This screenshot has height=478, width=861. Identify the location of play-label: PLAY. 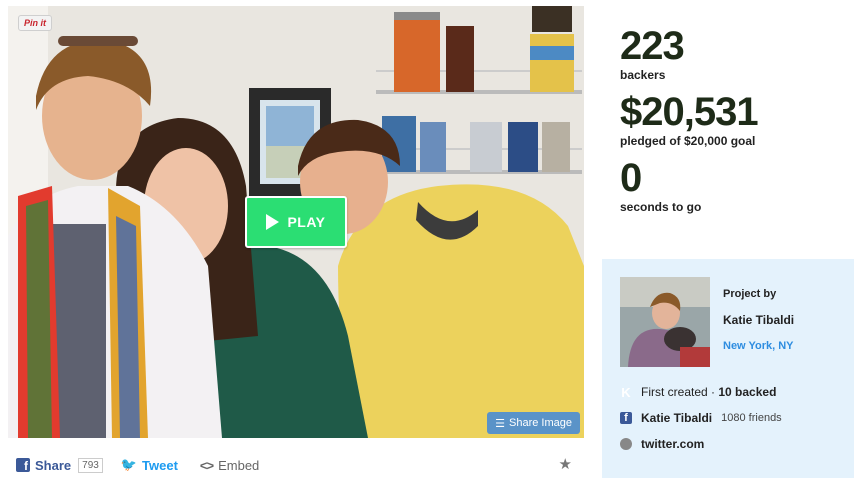
(306, 222).